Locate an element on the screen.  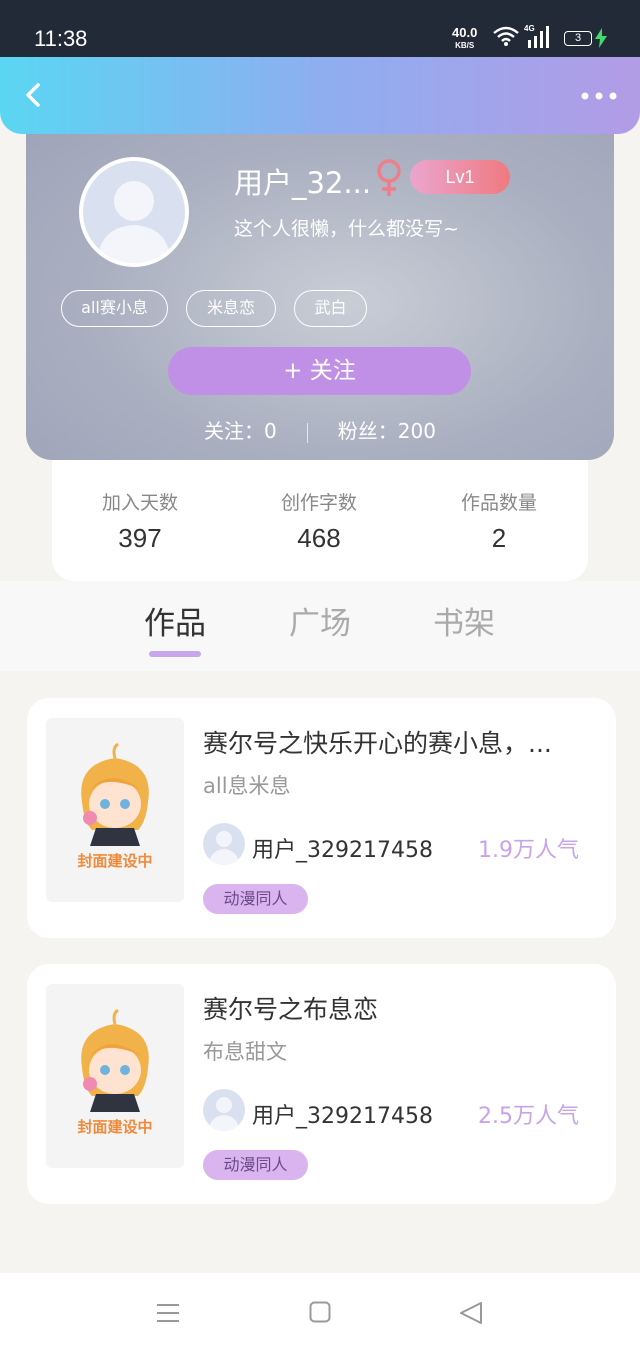
stat-label: 作品数量 is located at coordinates (498, 503).